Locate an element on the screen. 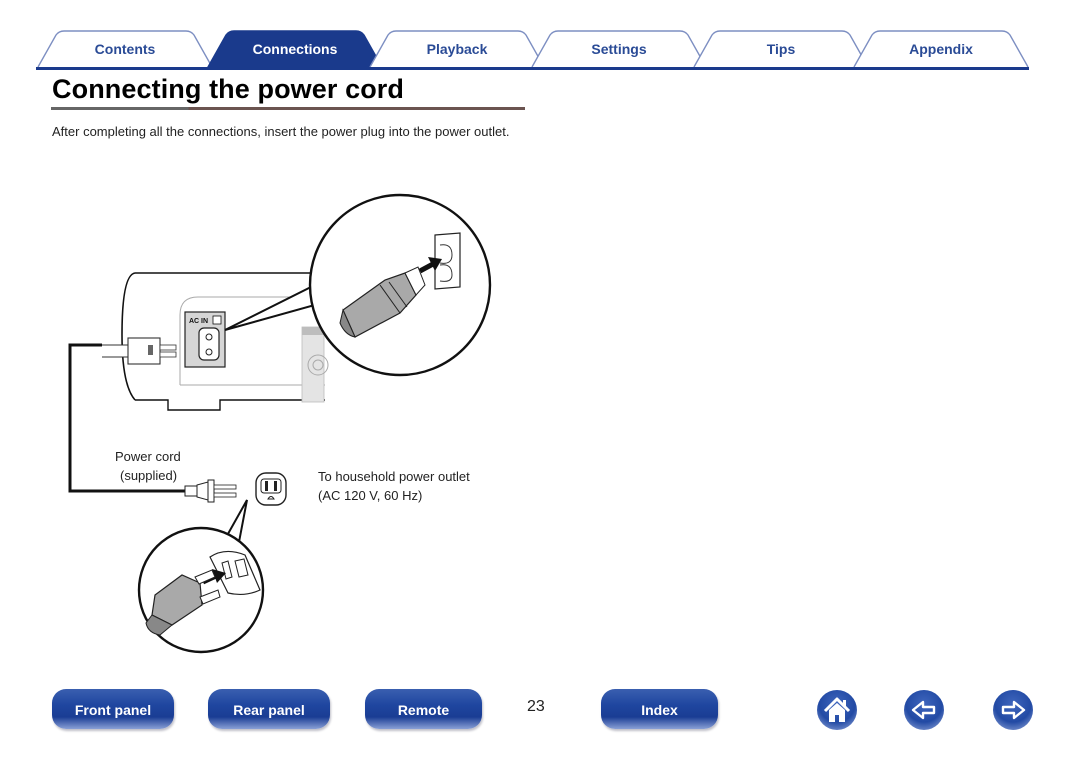  us-plug is located at coordinates (210, 491).